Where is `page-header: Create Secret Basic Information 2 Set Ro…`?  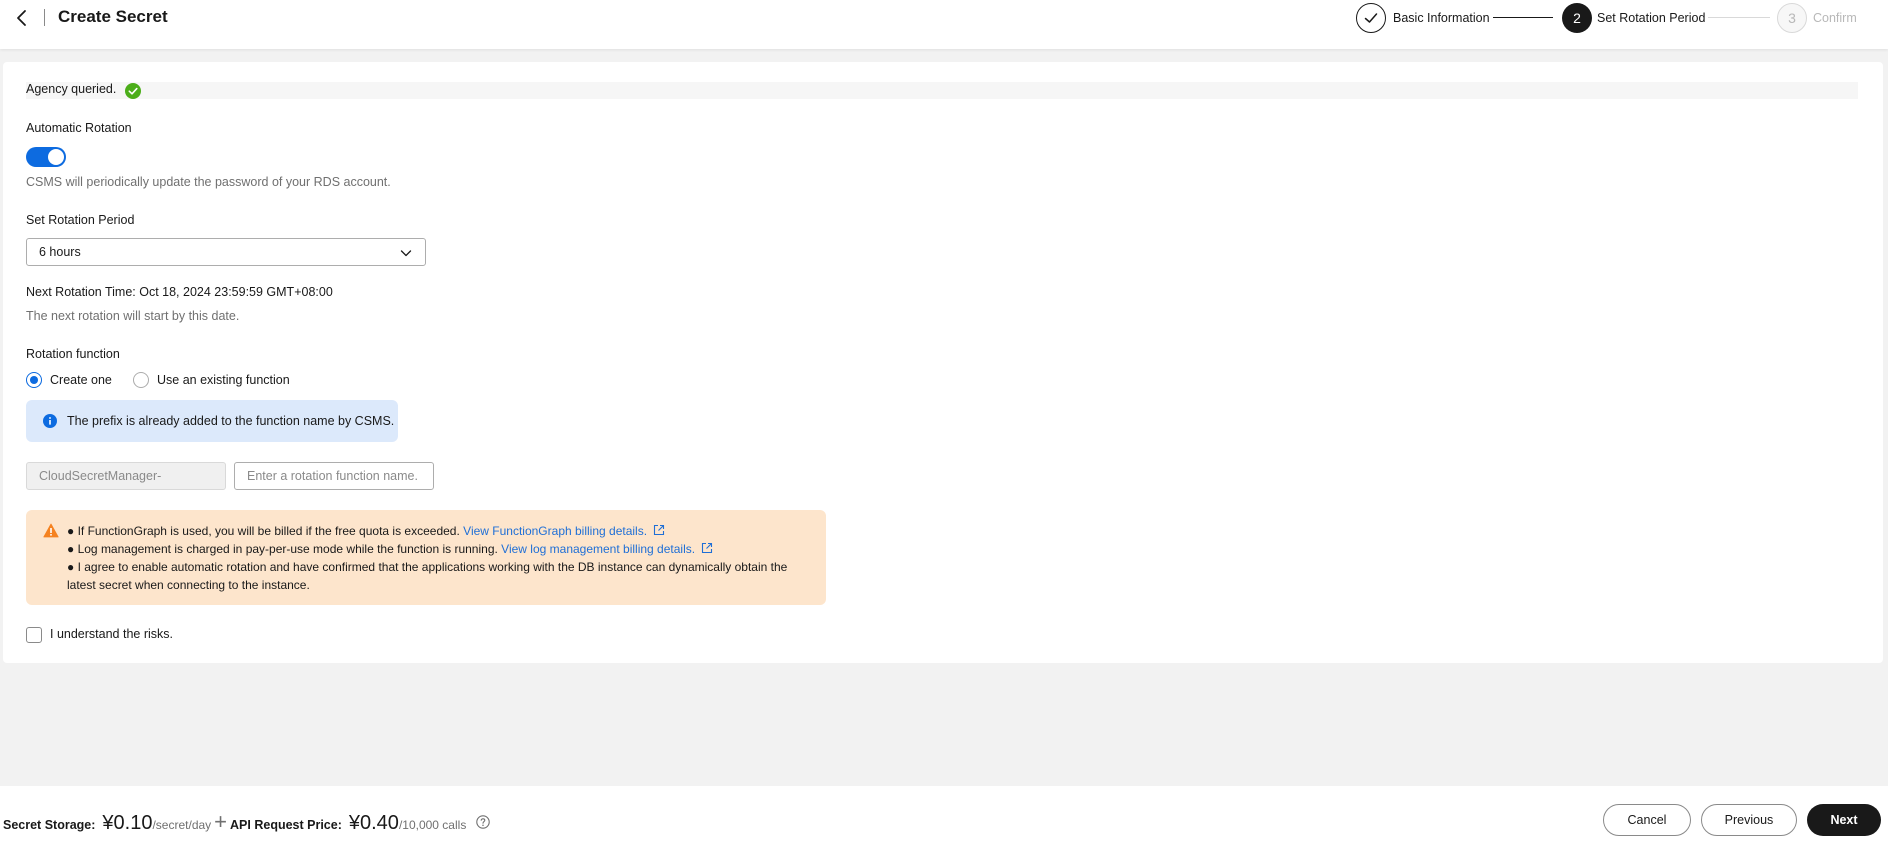
page-header: Create Secret Basic Information 2 Set Ro… is located at coordinates (944, 24).